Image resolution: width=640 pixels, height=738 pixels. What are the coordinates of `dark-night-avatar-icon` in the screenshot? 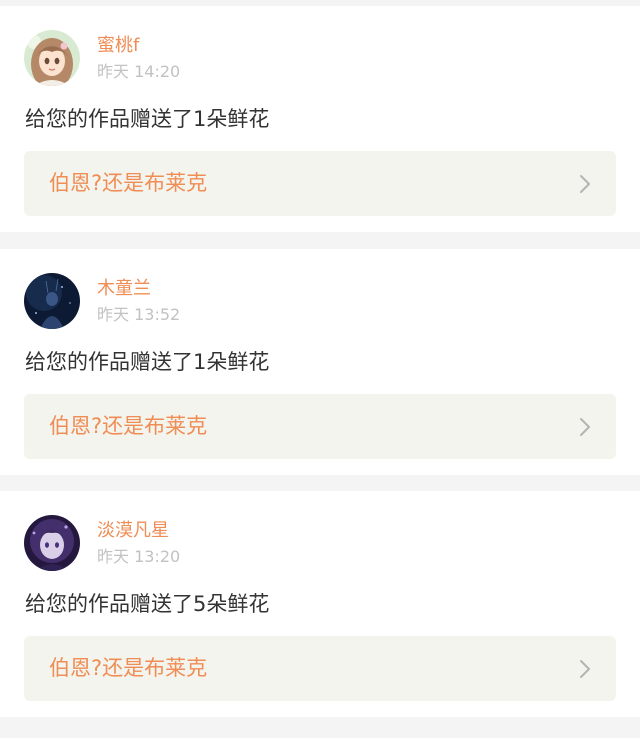 It's located at (52, 301).